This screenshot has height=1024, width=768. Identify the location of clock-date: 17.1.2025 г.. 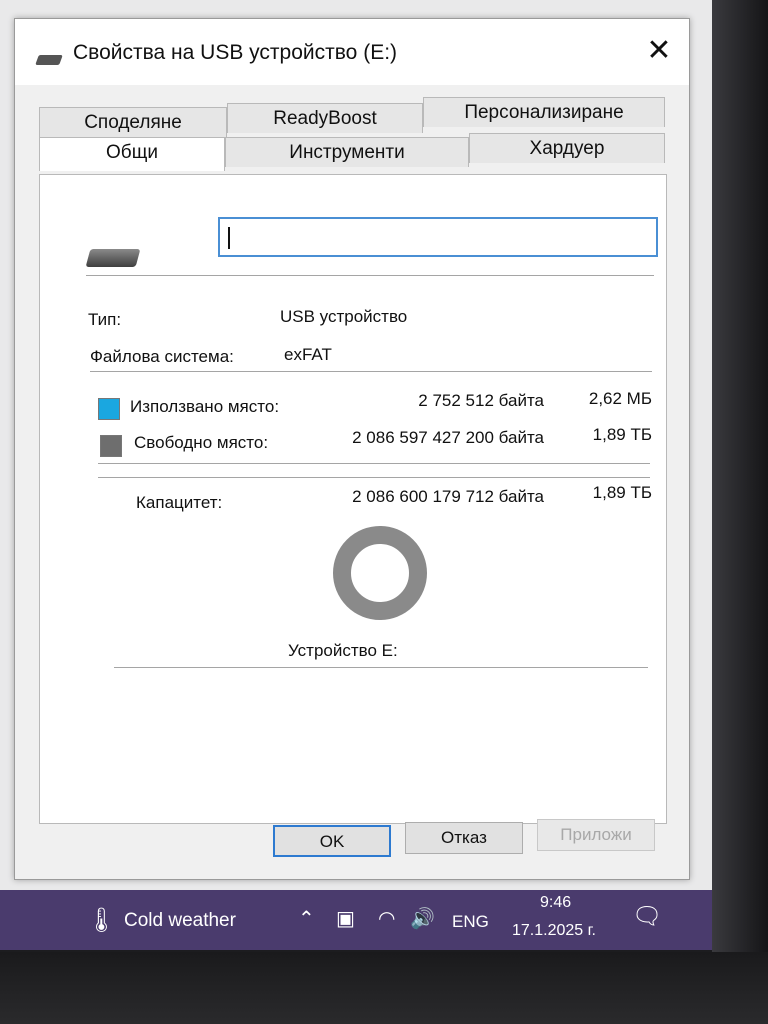
(554, 931).